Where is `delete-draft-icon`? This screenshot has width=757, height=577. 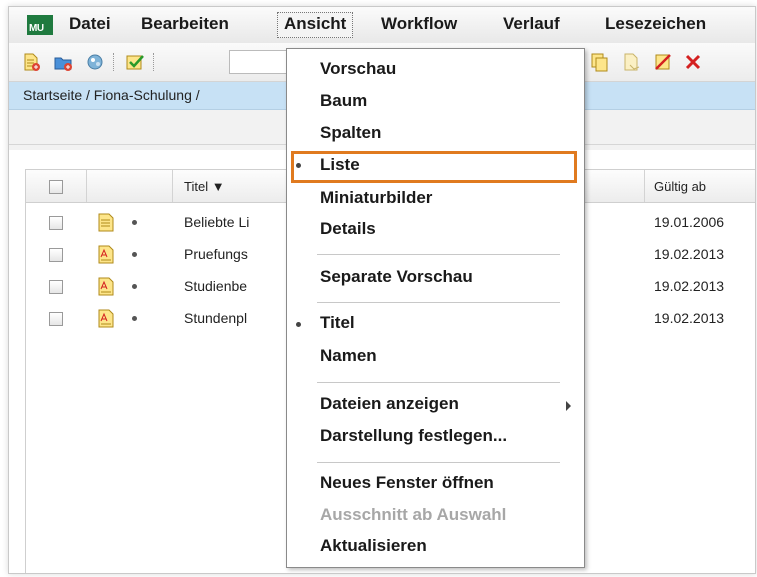 delete-draft-icon is located at coordinates (663, 62).